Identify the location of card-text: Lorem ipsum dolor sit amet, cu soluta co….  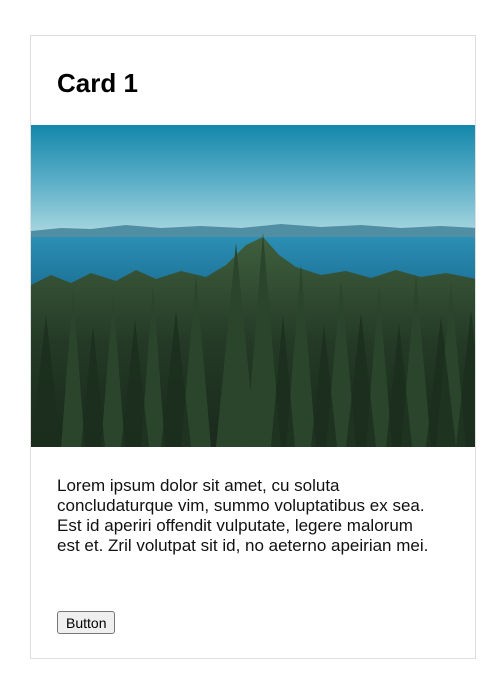
(243, 515).